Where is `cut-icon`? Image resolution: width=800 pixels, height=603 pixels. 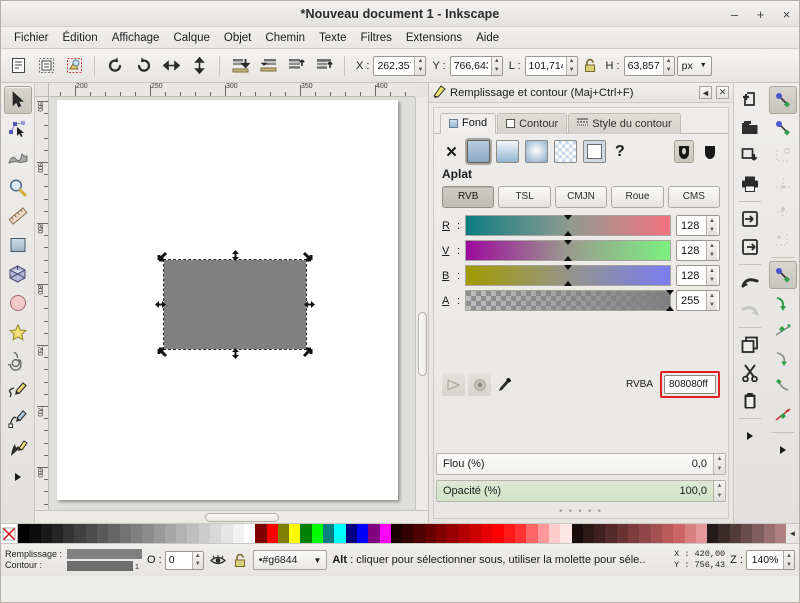
cut-icon is located at coordinates (750, 373).